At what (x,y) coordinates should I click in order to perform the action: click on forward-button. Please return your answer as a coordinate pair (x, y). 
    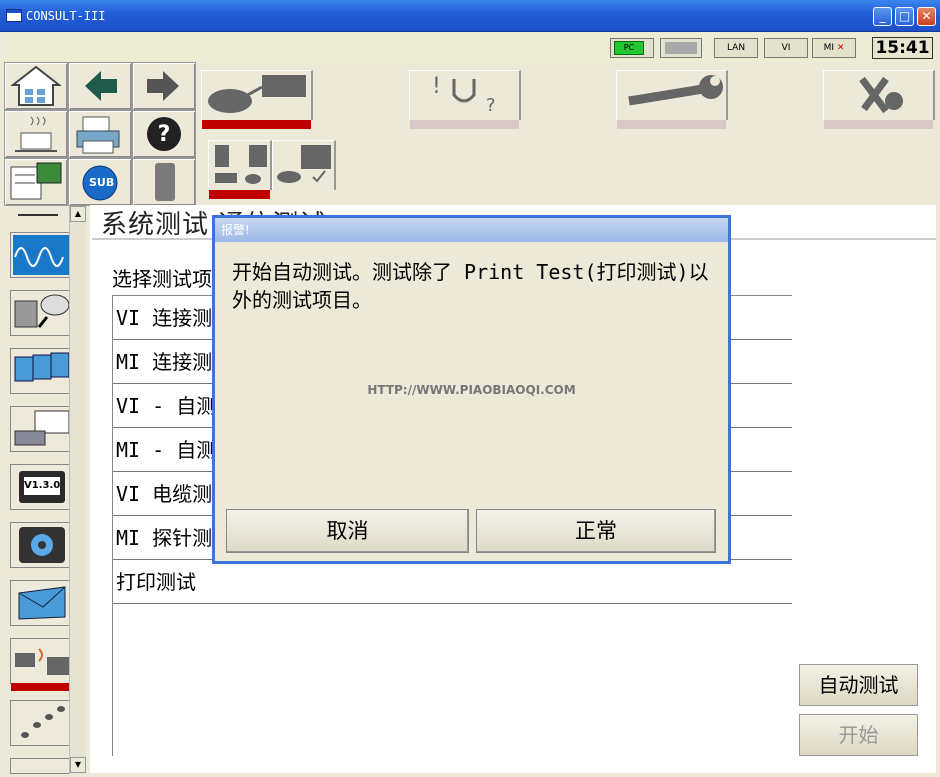
    Looking at the image, I should click on (164, 86).